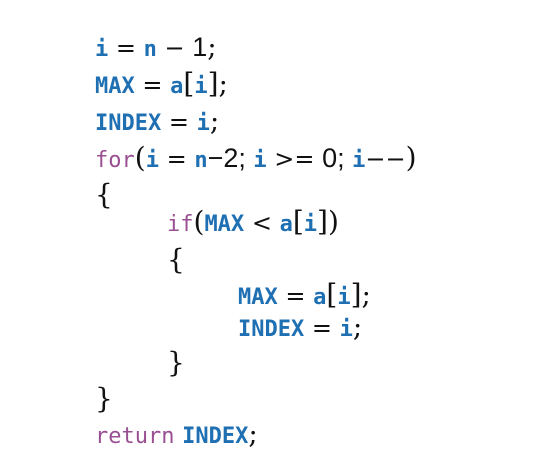 The width and height of the screenshot is (557, 461). What do you see at coordinates (294, 159) in the screenshot?
I see `code-token-op: >=` at bounding box center [294, 159].